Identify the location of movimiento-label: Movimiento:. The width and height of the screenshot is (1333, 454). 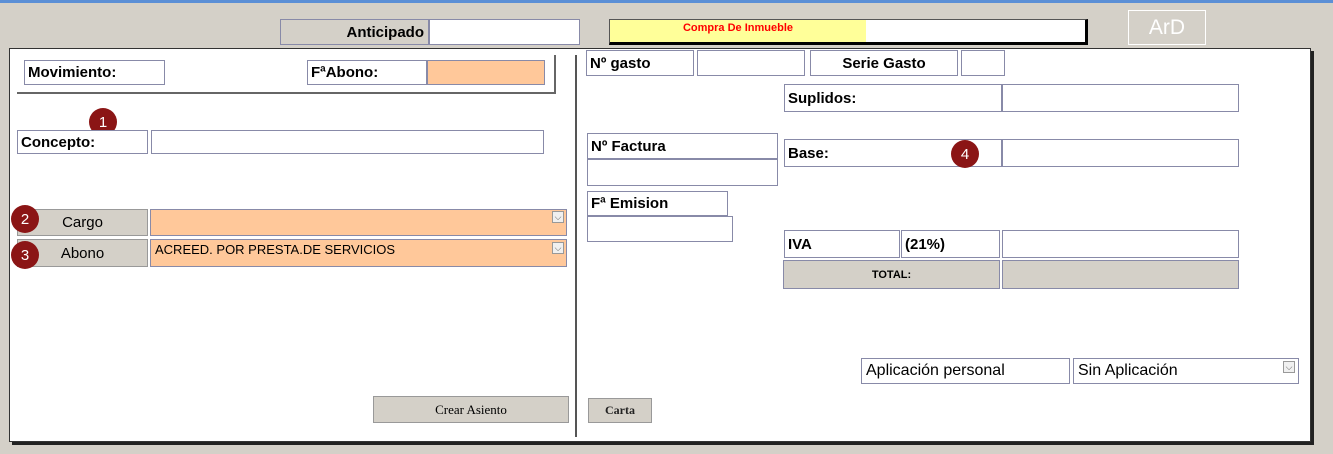
(94, 72).